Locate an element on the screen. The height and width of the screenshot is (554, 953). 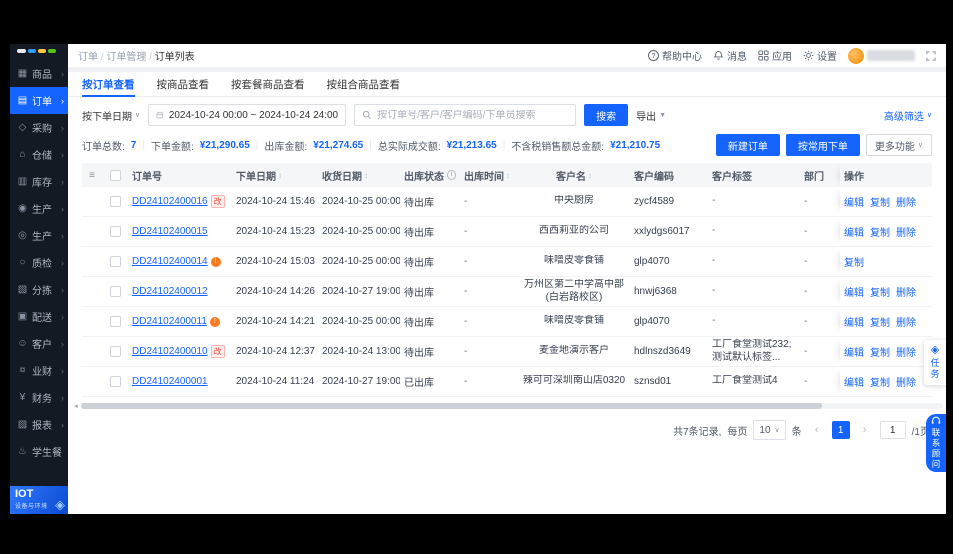
help-center-button: ? 帮助中心 is located at coordinates (675, 55).